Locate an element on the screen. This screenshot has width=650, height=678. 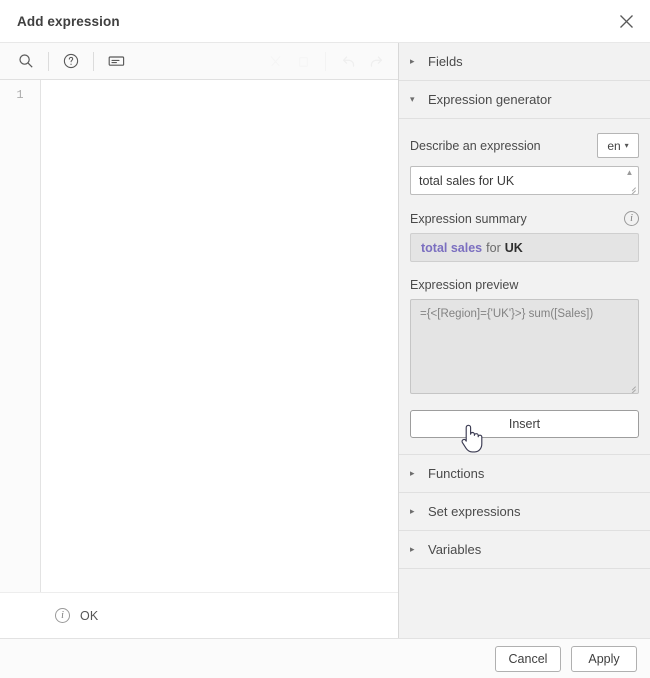
summary-label-row: Expression summary i is located at coordinates (524, 218).